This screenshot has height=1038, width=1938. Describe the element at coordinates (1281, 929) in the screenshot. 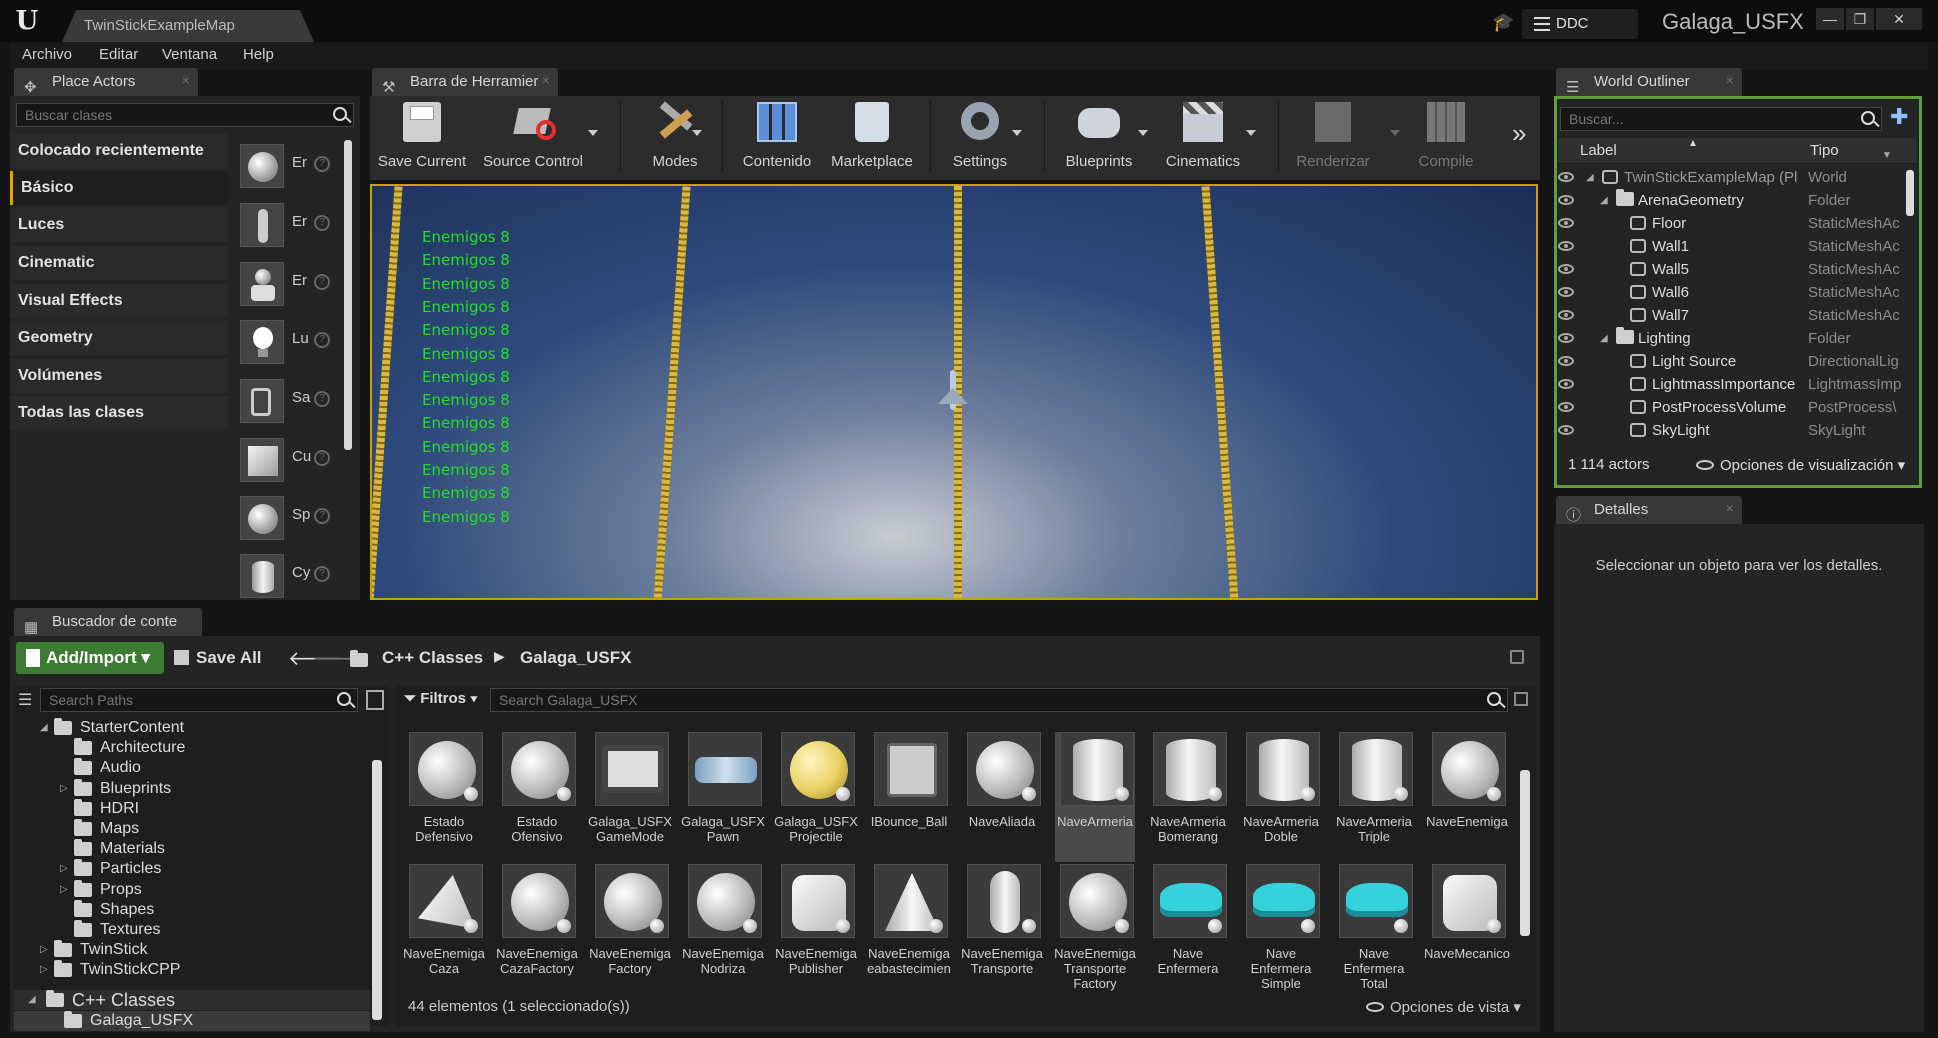

I see `asset-tile: Nave Enfermera Simple` at that location.